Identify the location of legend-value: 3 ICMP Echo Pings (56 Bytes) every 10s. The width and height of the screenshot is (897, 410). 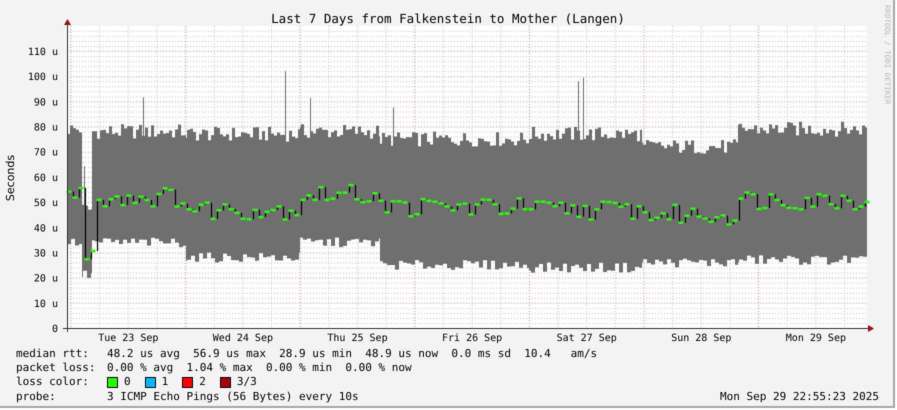
(233, 397).